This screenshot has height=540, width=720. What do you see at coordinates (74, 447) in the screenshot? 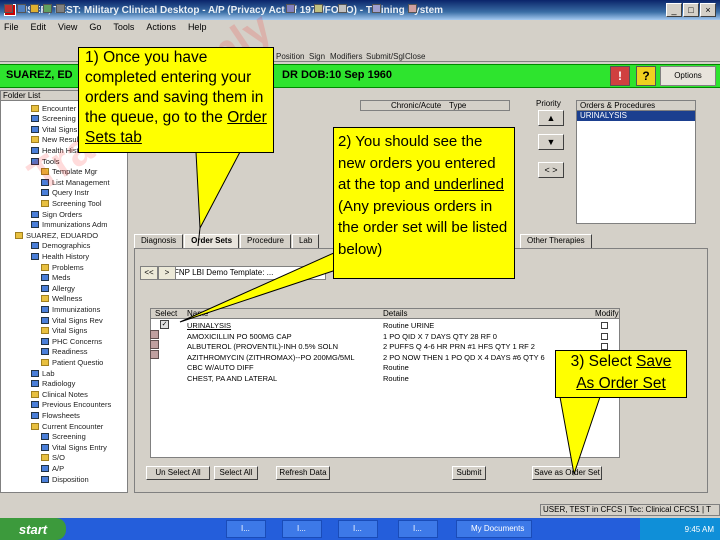
I see `tree-item: Vital Signs Entry` at bounding box center [74, 447].